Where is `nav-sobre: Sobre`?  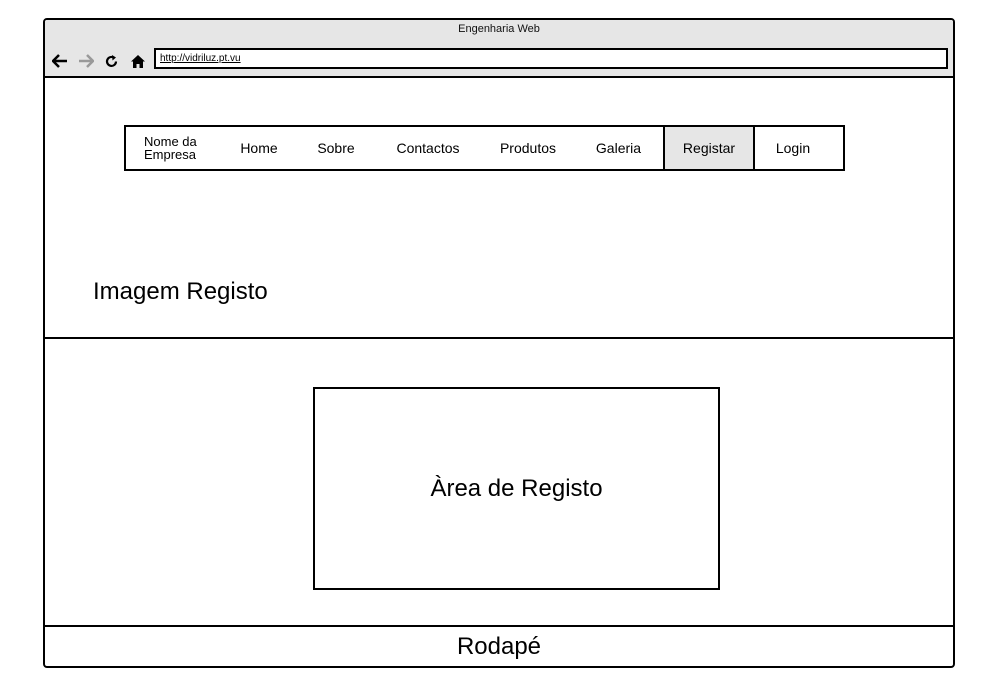 nav-sobre: Sobre is located at coordinates (336, 148).